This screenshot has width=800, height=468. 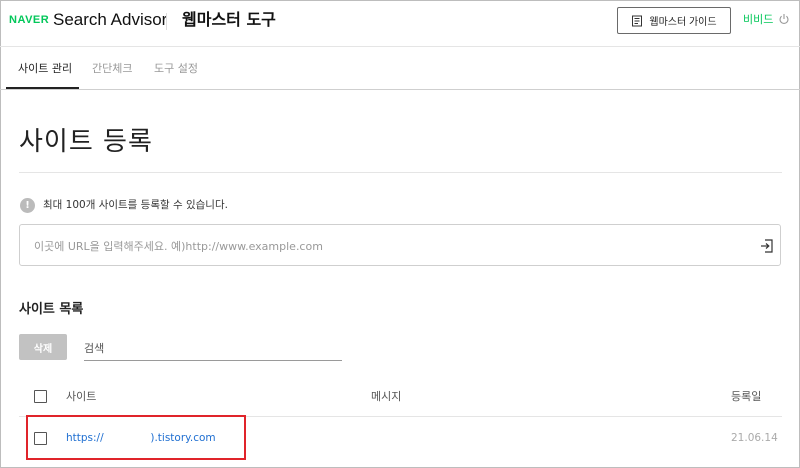 I want to click on tab-quick-check: 간단체크, so click(x=112, y=69).